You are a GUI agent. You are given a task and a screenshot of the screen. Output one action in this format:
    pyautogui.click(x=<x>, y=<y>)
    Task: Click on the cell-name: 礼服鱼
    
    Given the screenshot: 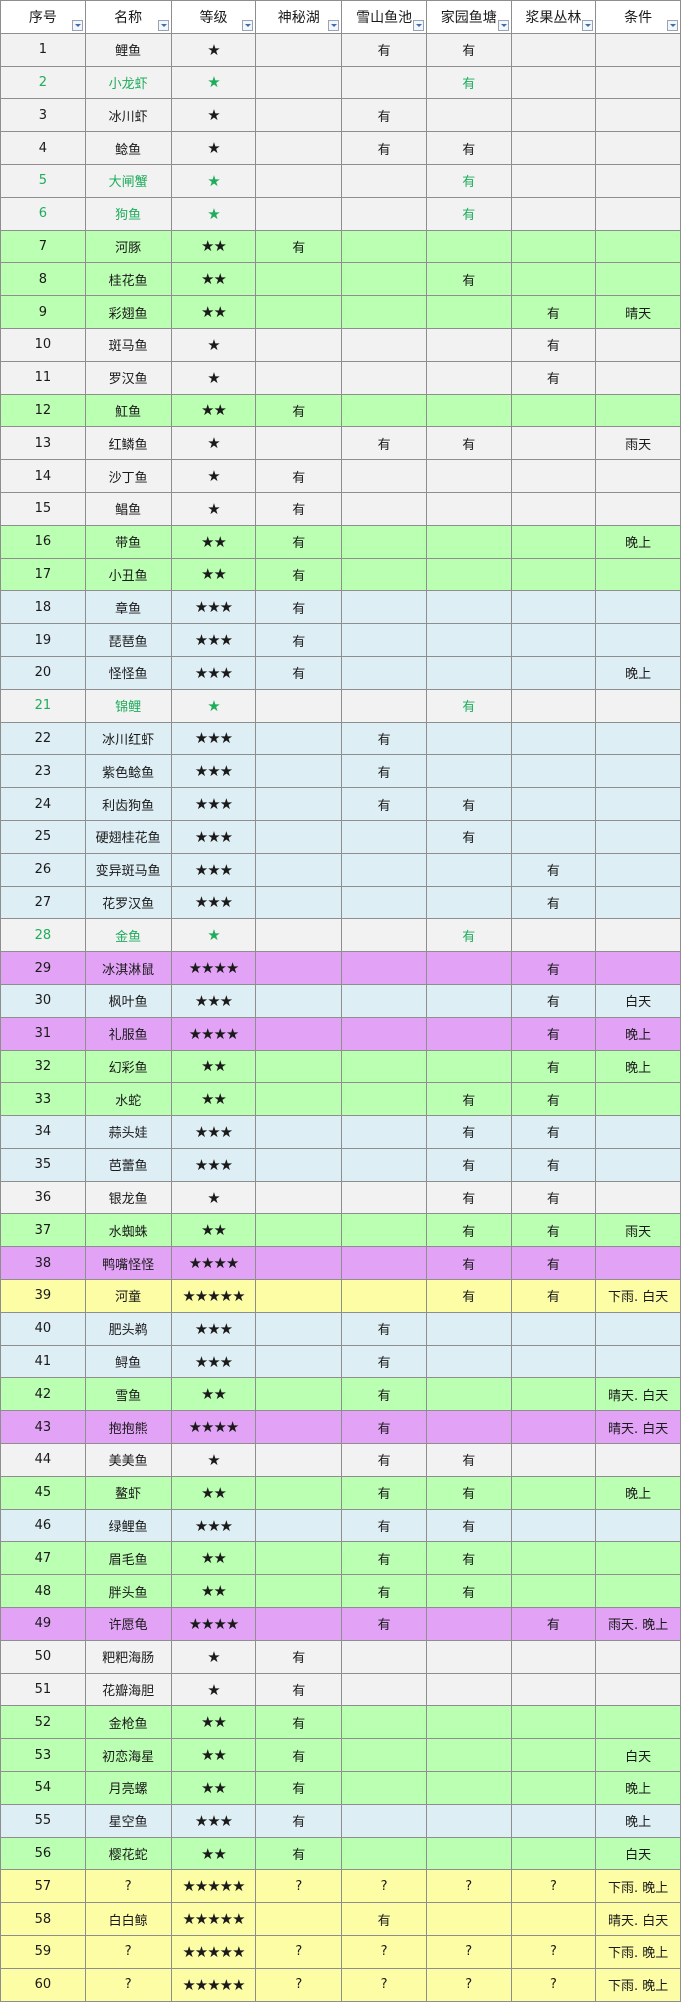 What is the action you would take?
    pyautogui.click(x=128, y=1033)
    